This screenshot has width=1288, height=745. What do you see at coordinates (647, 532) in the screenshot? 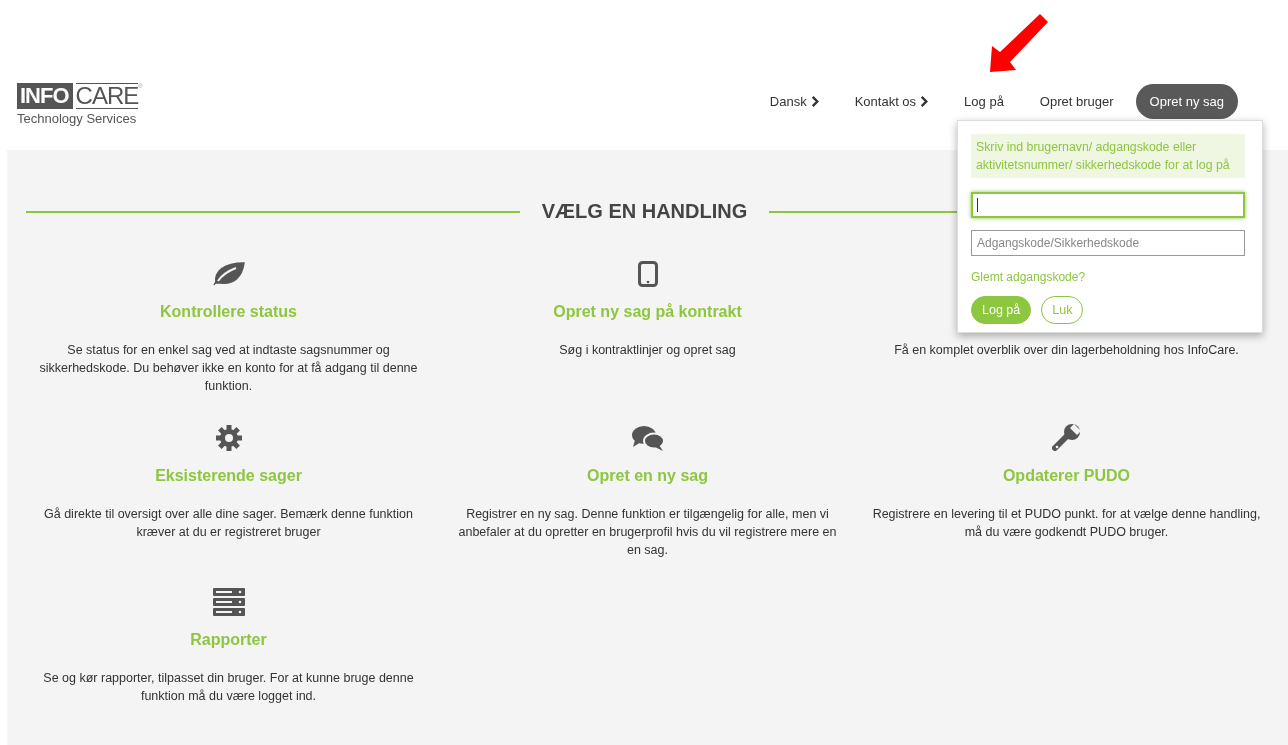
I see `card-description: Registrer en ny sag. Denne funktion er tilgængelig for alle, men vi anbefaler at du opretter en brugerprofil hvis du vil registrere mere en en sag.` at bounding box center [647, 532].